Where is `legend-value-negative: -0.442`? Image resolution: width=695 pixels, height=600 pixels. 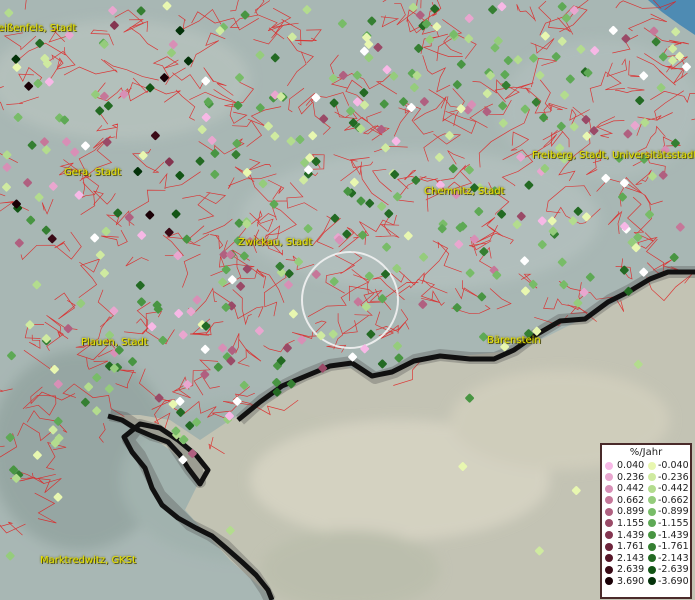 legend-value-negative: -0.442 is located at coordinates (673, 489).